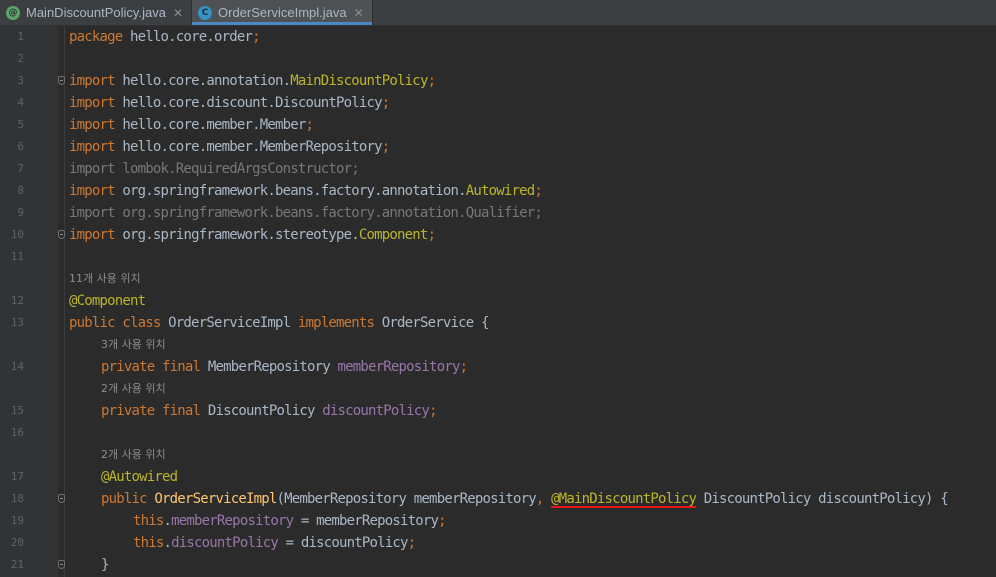 The width and height of the screenshot is (996, 577). I want to click on line-number: 6, so click(20, 146).